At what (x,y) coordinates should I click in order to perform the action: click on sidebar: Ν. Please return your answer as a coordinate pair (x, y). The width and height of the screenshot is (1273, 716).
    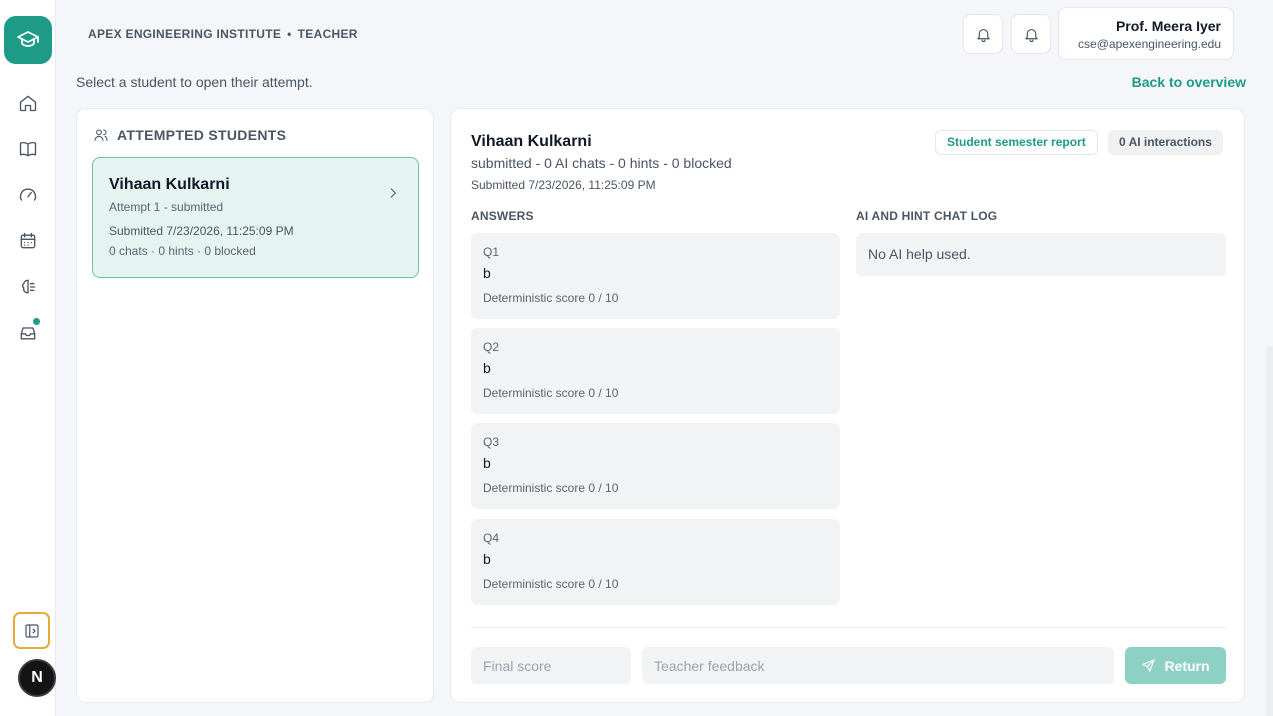
    Looking at the image, I should click on (28, 358).